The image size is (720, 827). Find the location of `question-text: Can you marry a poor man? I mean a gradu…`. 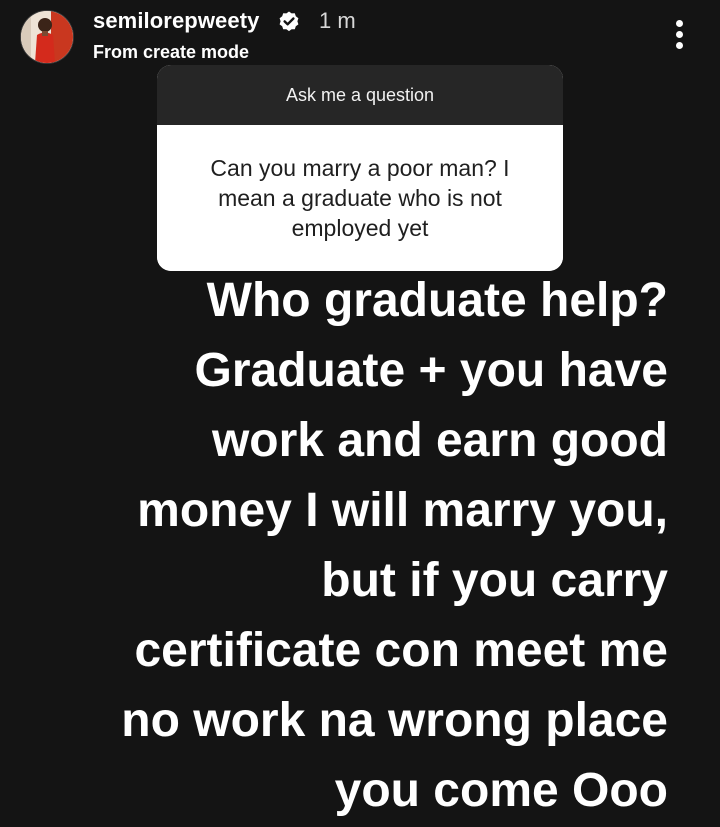

question-text: Can you marry a poor man? I mean a gradu… is located at coordinates (360, 198).